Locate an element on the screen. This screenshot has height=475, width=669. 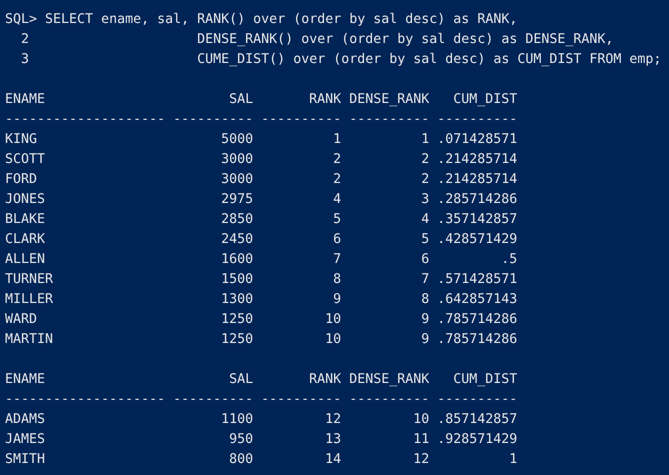
table-cell-text: JAMES is located at coordinates (25, 440).